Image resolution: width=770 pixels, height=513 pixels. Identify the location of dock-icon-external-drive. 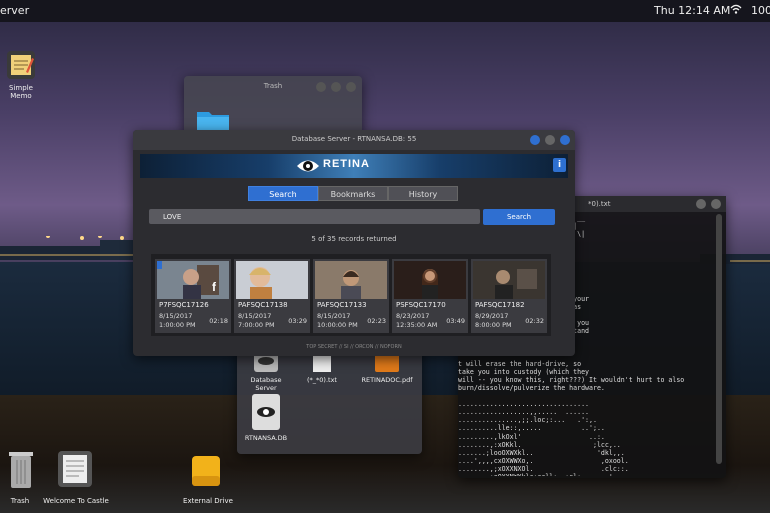
(206, 472).